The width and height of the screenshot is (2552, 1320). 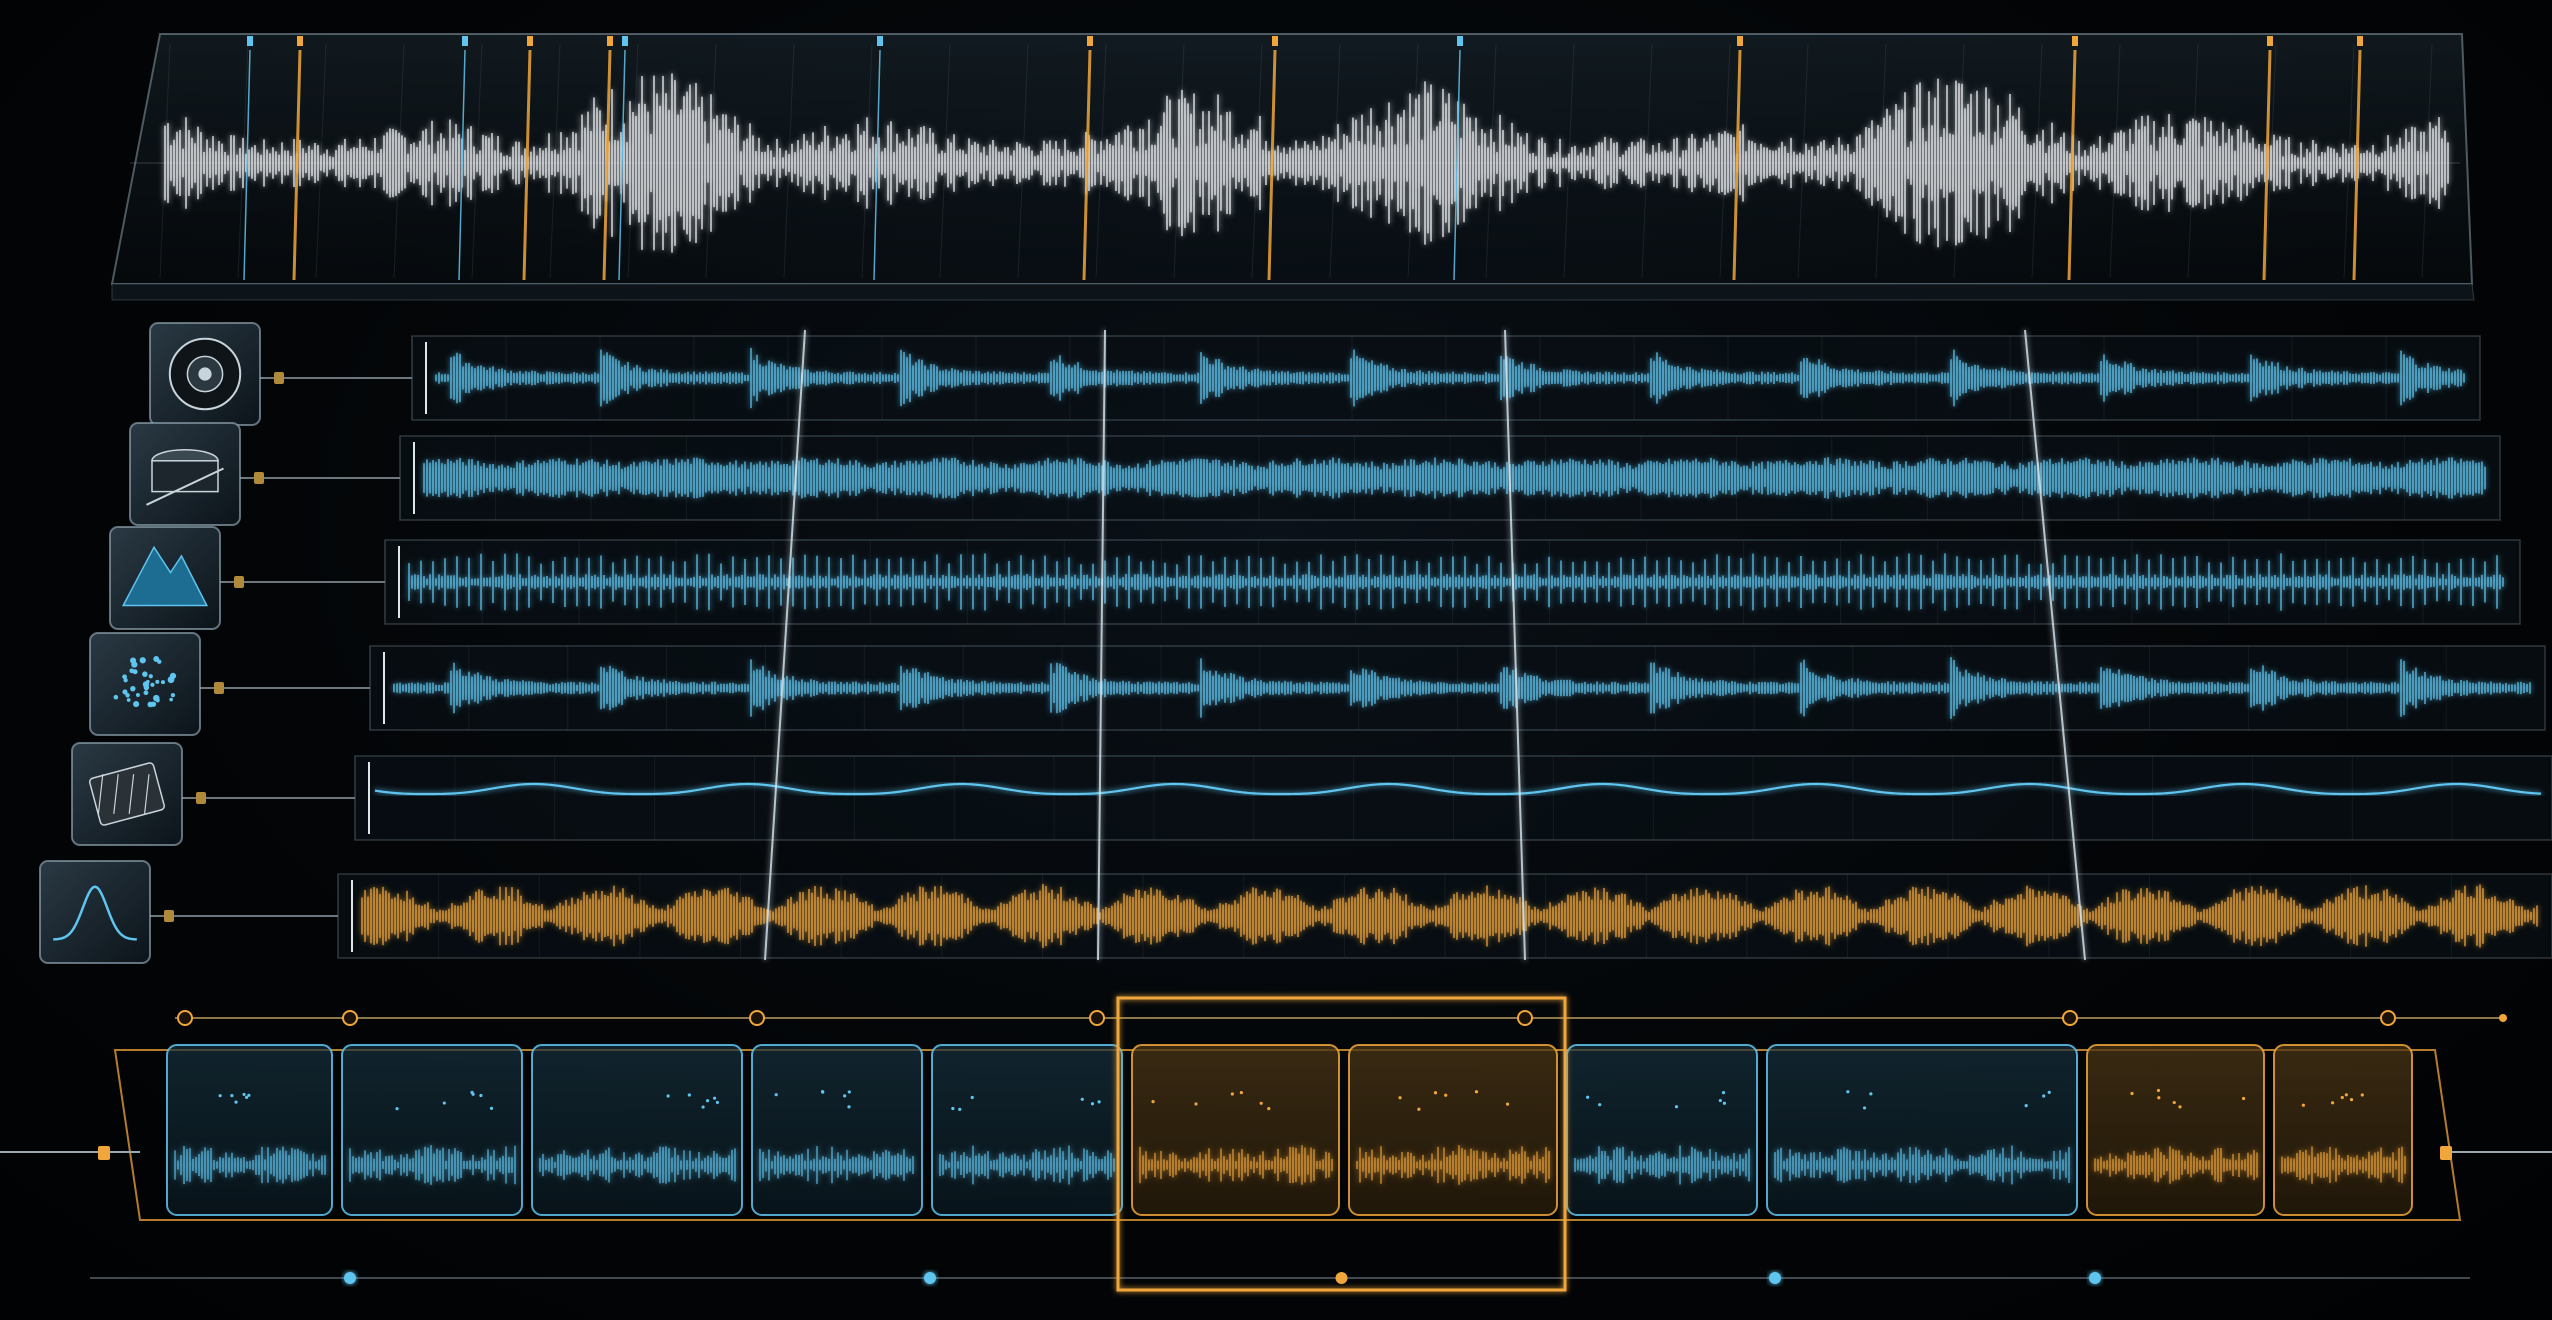 What do you see at coordinates (219, 688) in the screenshot?
I see `track-connector-plug` at bounding box center [219, 688].